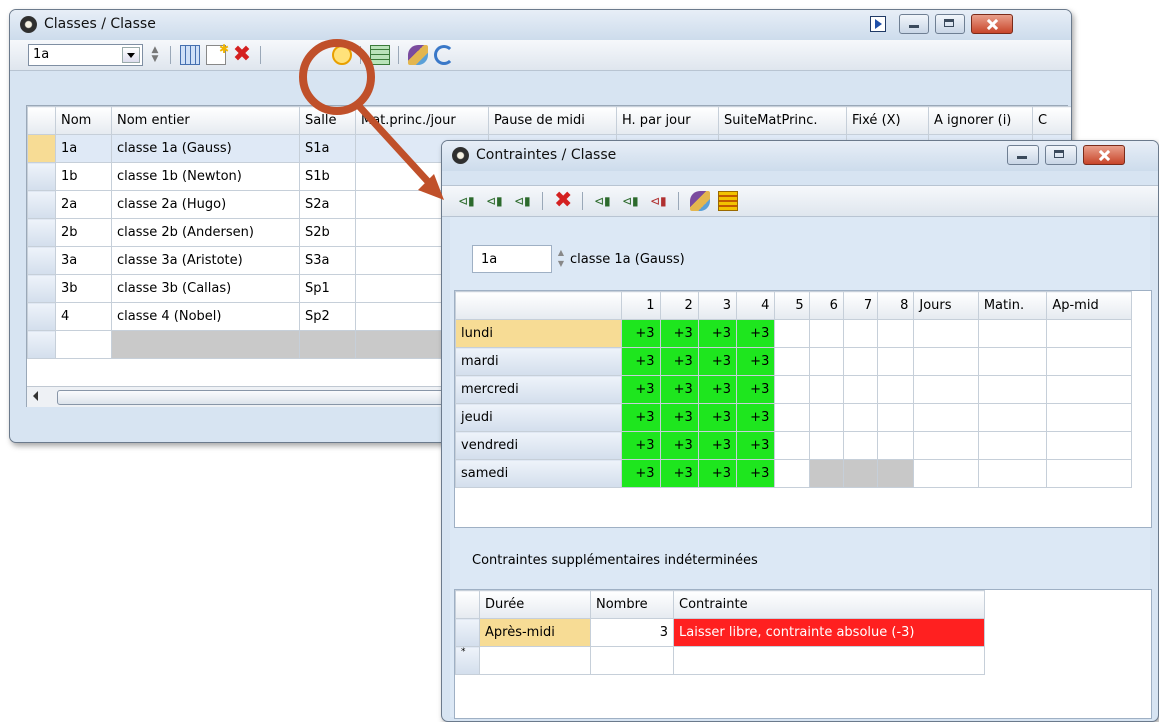 Image resolution: width=1159 pixels, height=722 pixels. Describe the element at coordinates (980, 120) in the screenshot. I see `column-header: A ignorer (i)` at that location.